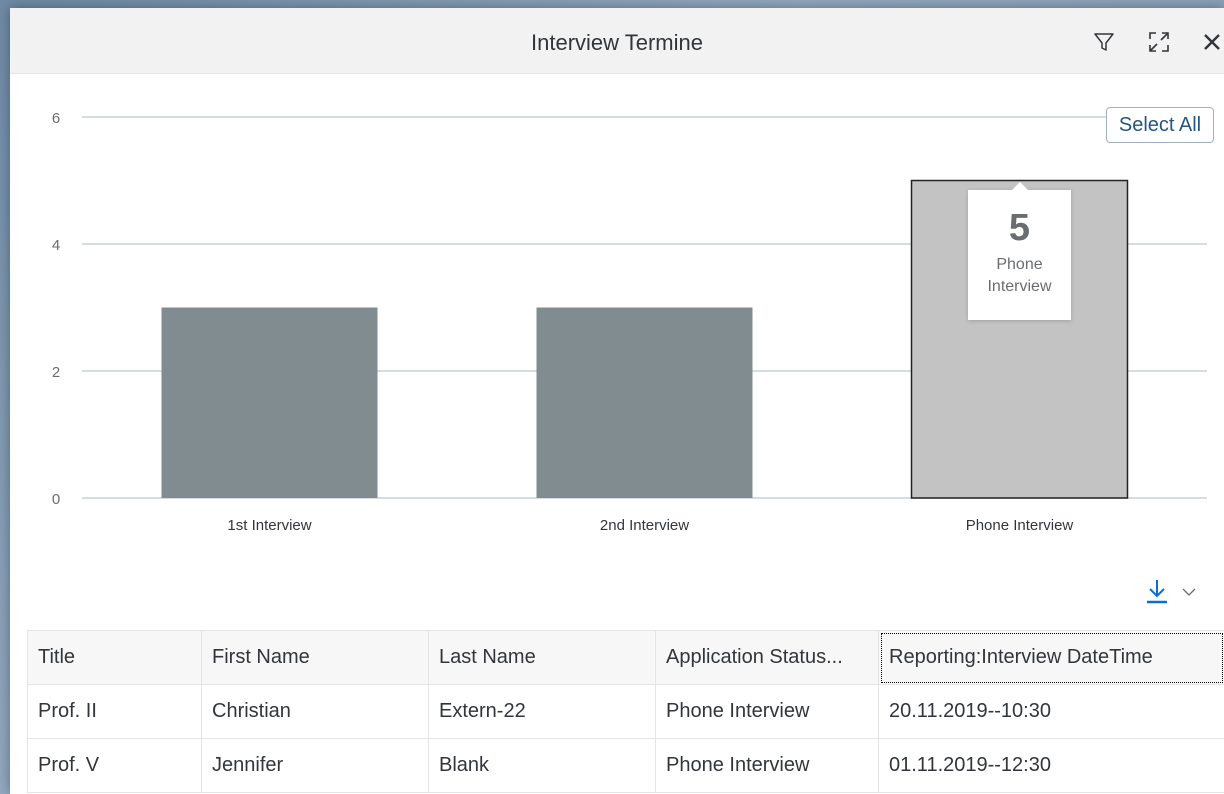 The image size is (1224, 794). I want to click on chart-tooltip: 5 Phone Interview, so click(1019, 251).